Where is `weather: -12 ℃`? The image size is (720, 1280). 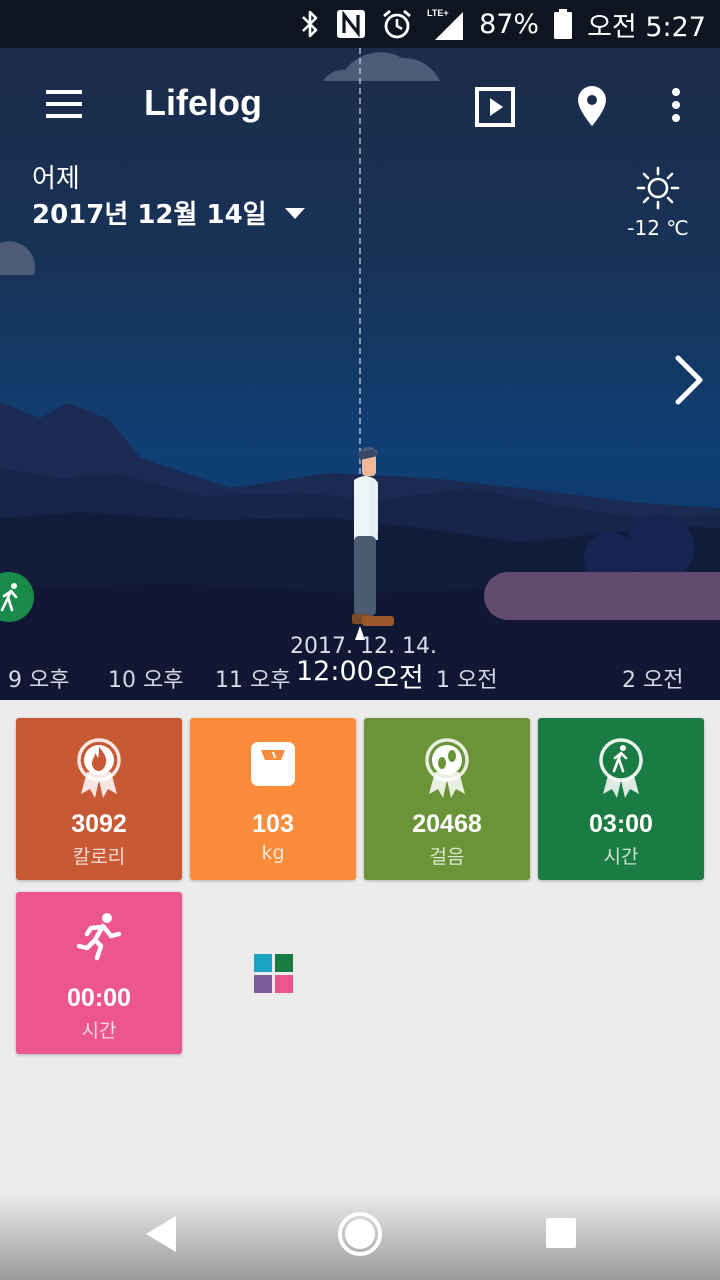 weather: -12 ℃ is located at coordinates (658, 203).